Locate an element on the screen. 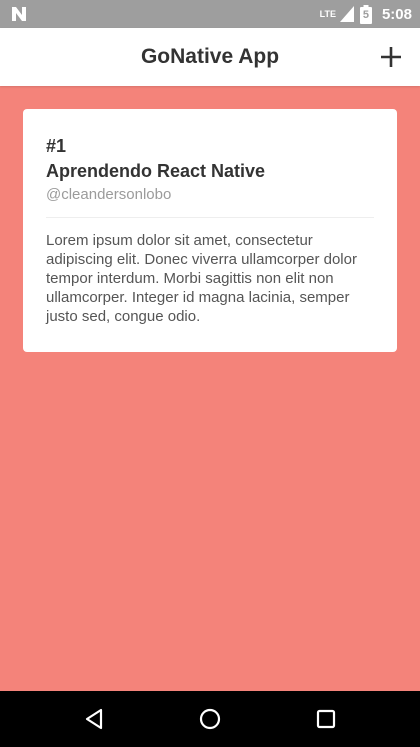 The width and height of the screenshot is (420, 747). page-title: GoNative App is located at coordinates (210, 56).